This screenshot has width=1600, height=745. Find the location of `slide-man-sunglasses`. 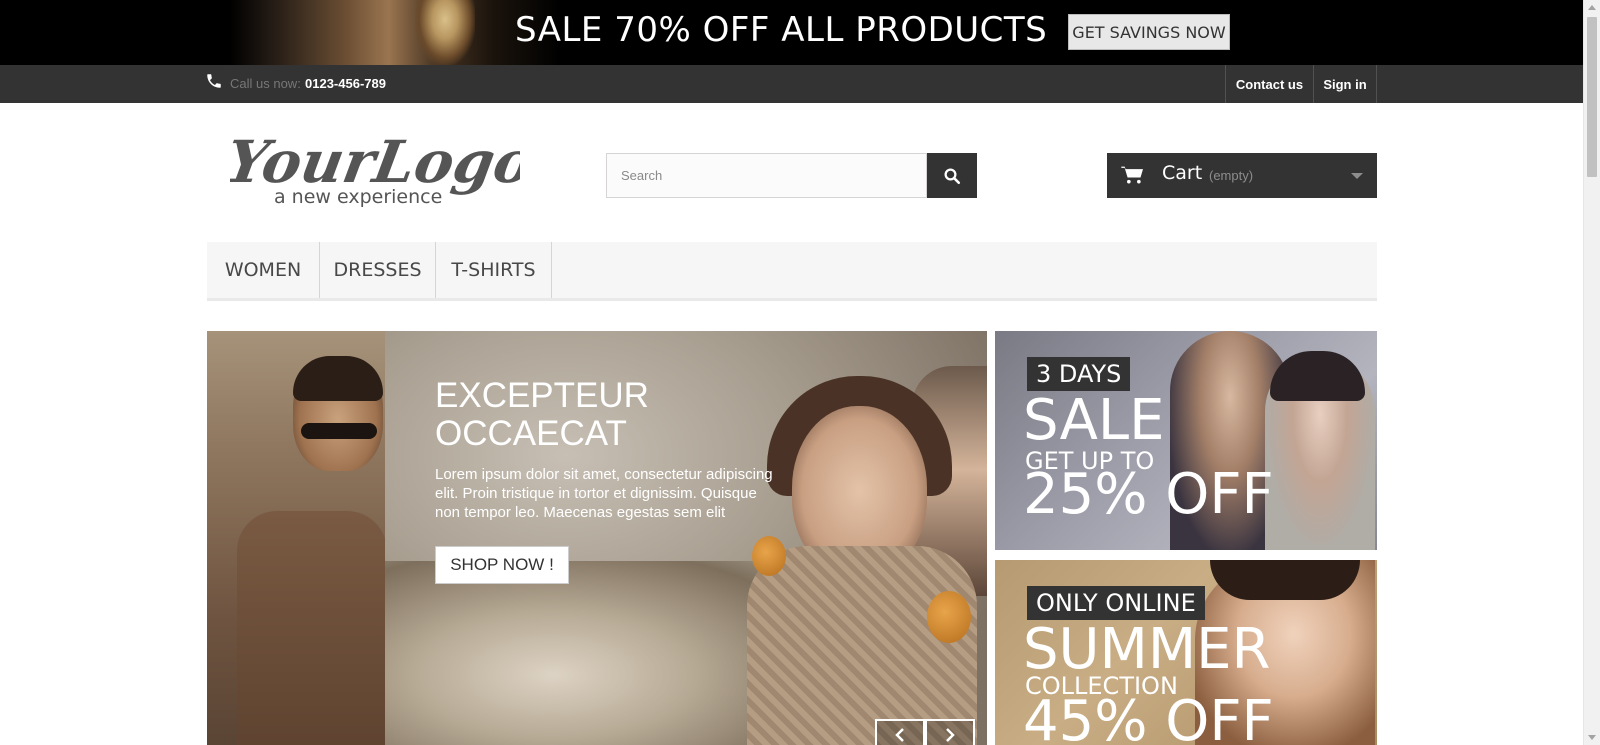

slide-man-sunglasses is located at coordinates (339, 431).